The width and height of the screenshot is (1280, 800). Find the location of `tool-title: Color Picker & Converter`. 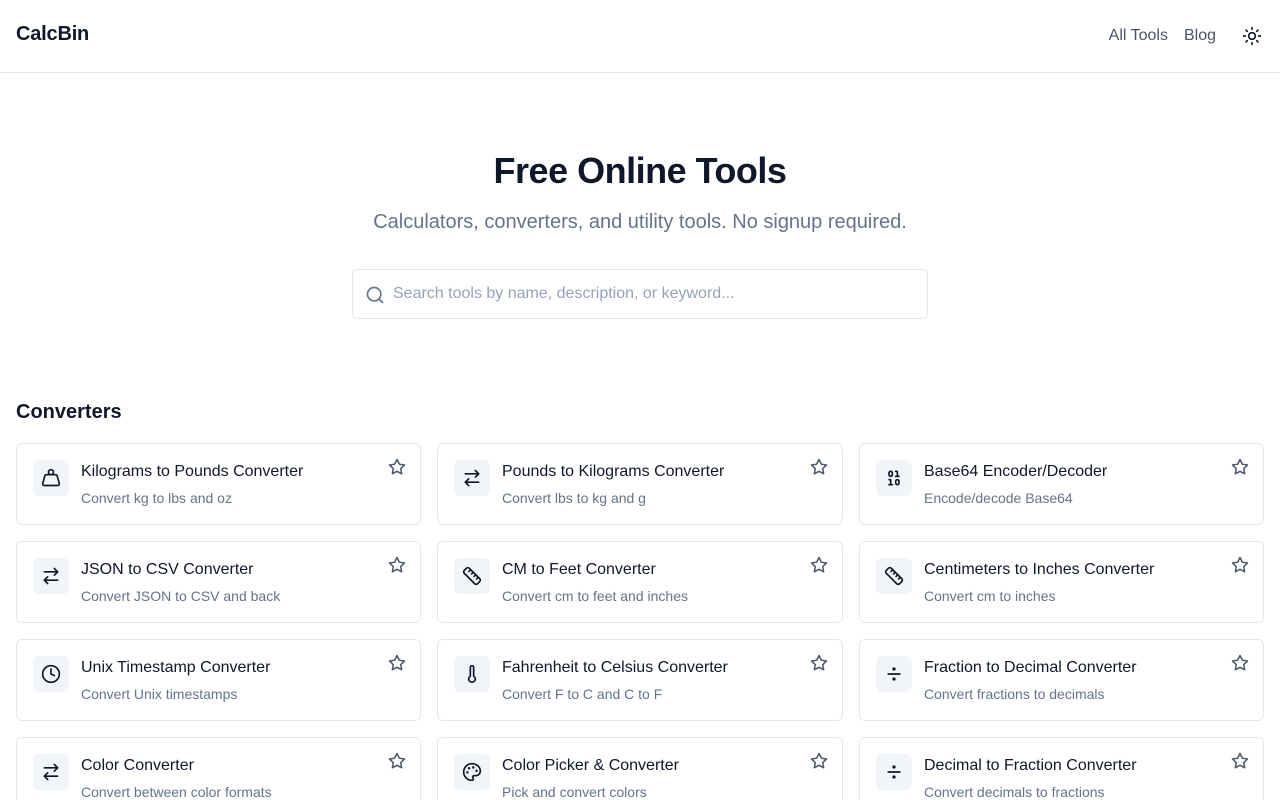

tool-title: Color Picker & Converter is located at coordinates (590, 765).